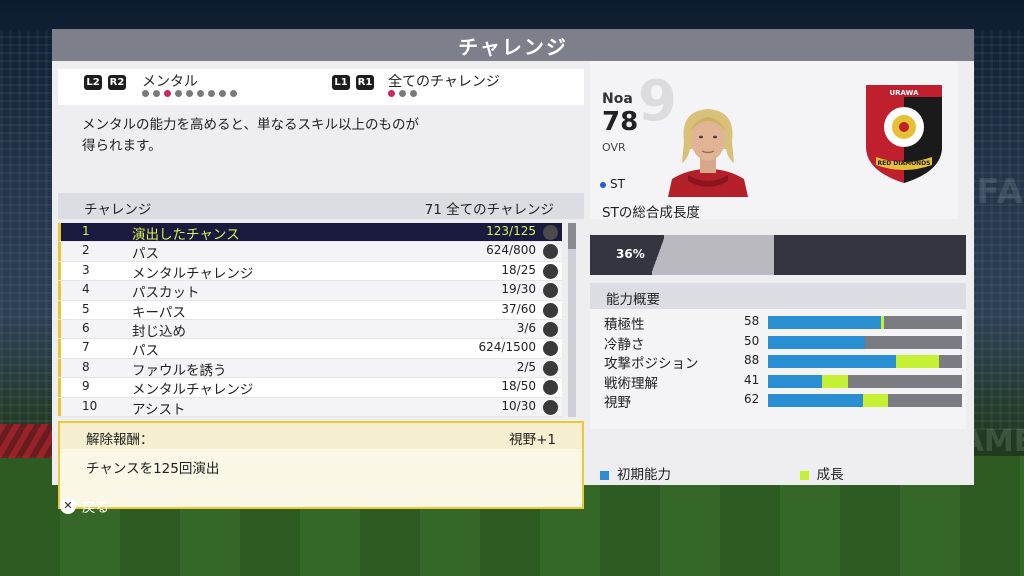  What do you see at coordinates (513, 46) in the screenshot?
I see `page-title: チャレンジ` at bounding box center [513, 46].